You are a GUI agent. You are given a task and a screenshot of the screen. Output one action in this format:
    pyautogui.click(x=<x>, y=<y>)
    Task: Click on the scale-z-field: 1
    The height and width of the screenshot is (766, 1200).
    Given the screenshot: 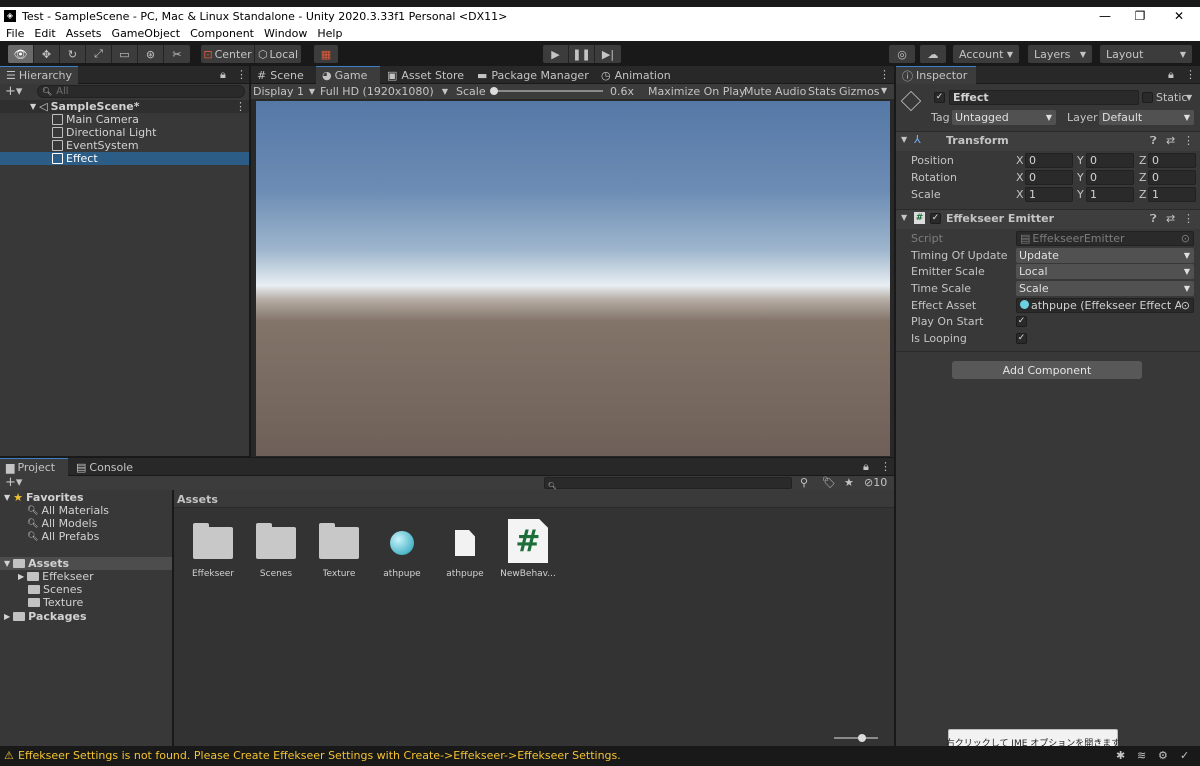 What is the action you would take?
    pyautogui.click(x=1172, y=194)
    